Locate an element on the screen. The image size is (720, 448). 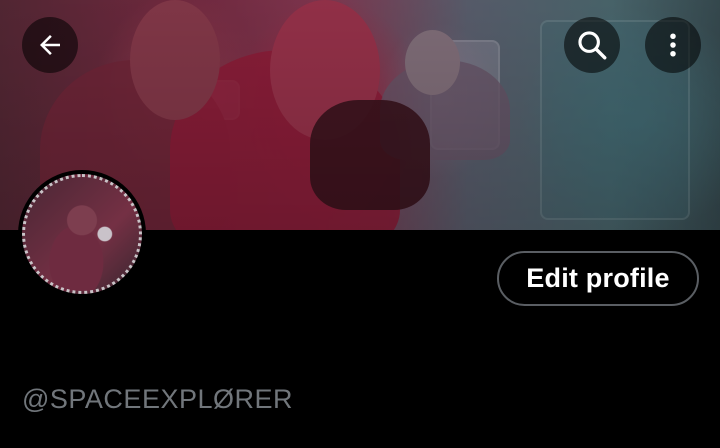
profile-avatar is located at coordinates (82, 234).